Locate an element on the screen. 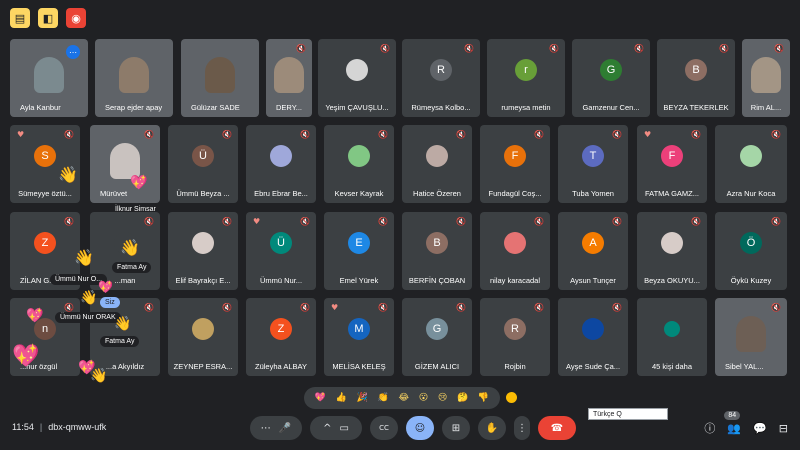 Image resolution: width=800 pixels, height=450 pixels. participant-tile: A 🔇 Aysun Tunçer is located at coordinates (593, 251).